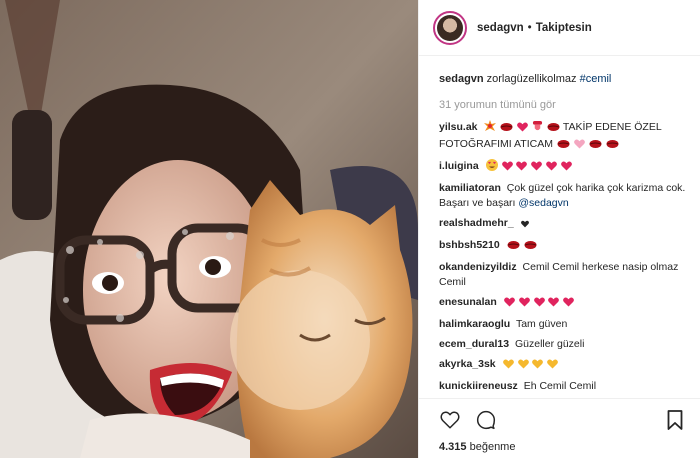 This screenshot has height=458, width=700. Describe the element at coordinates (490, 128) in the screenshot. I see `collision-icon` at that location.